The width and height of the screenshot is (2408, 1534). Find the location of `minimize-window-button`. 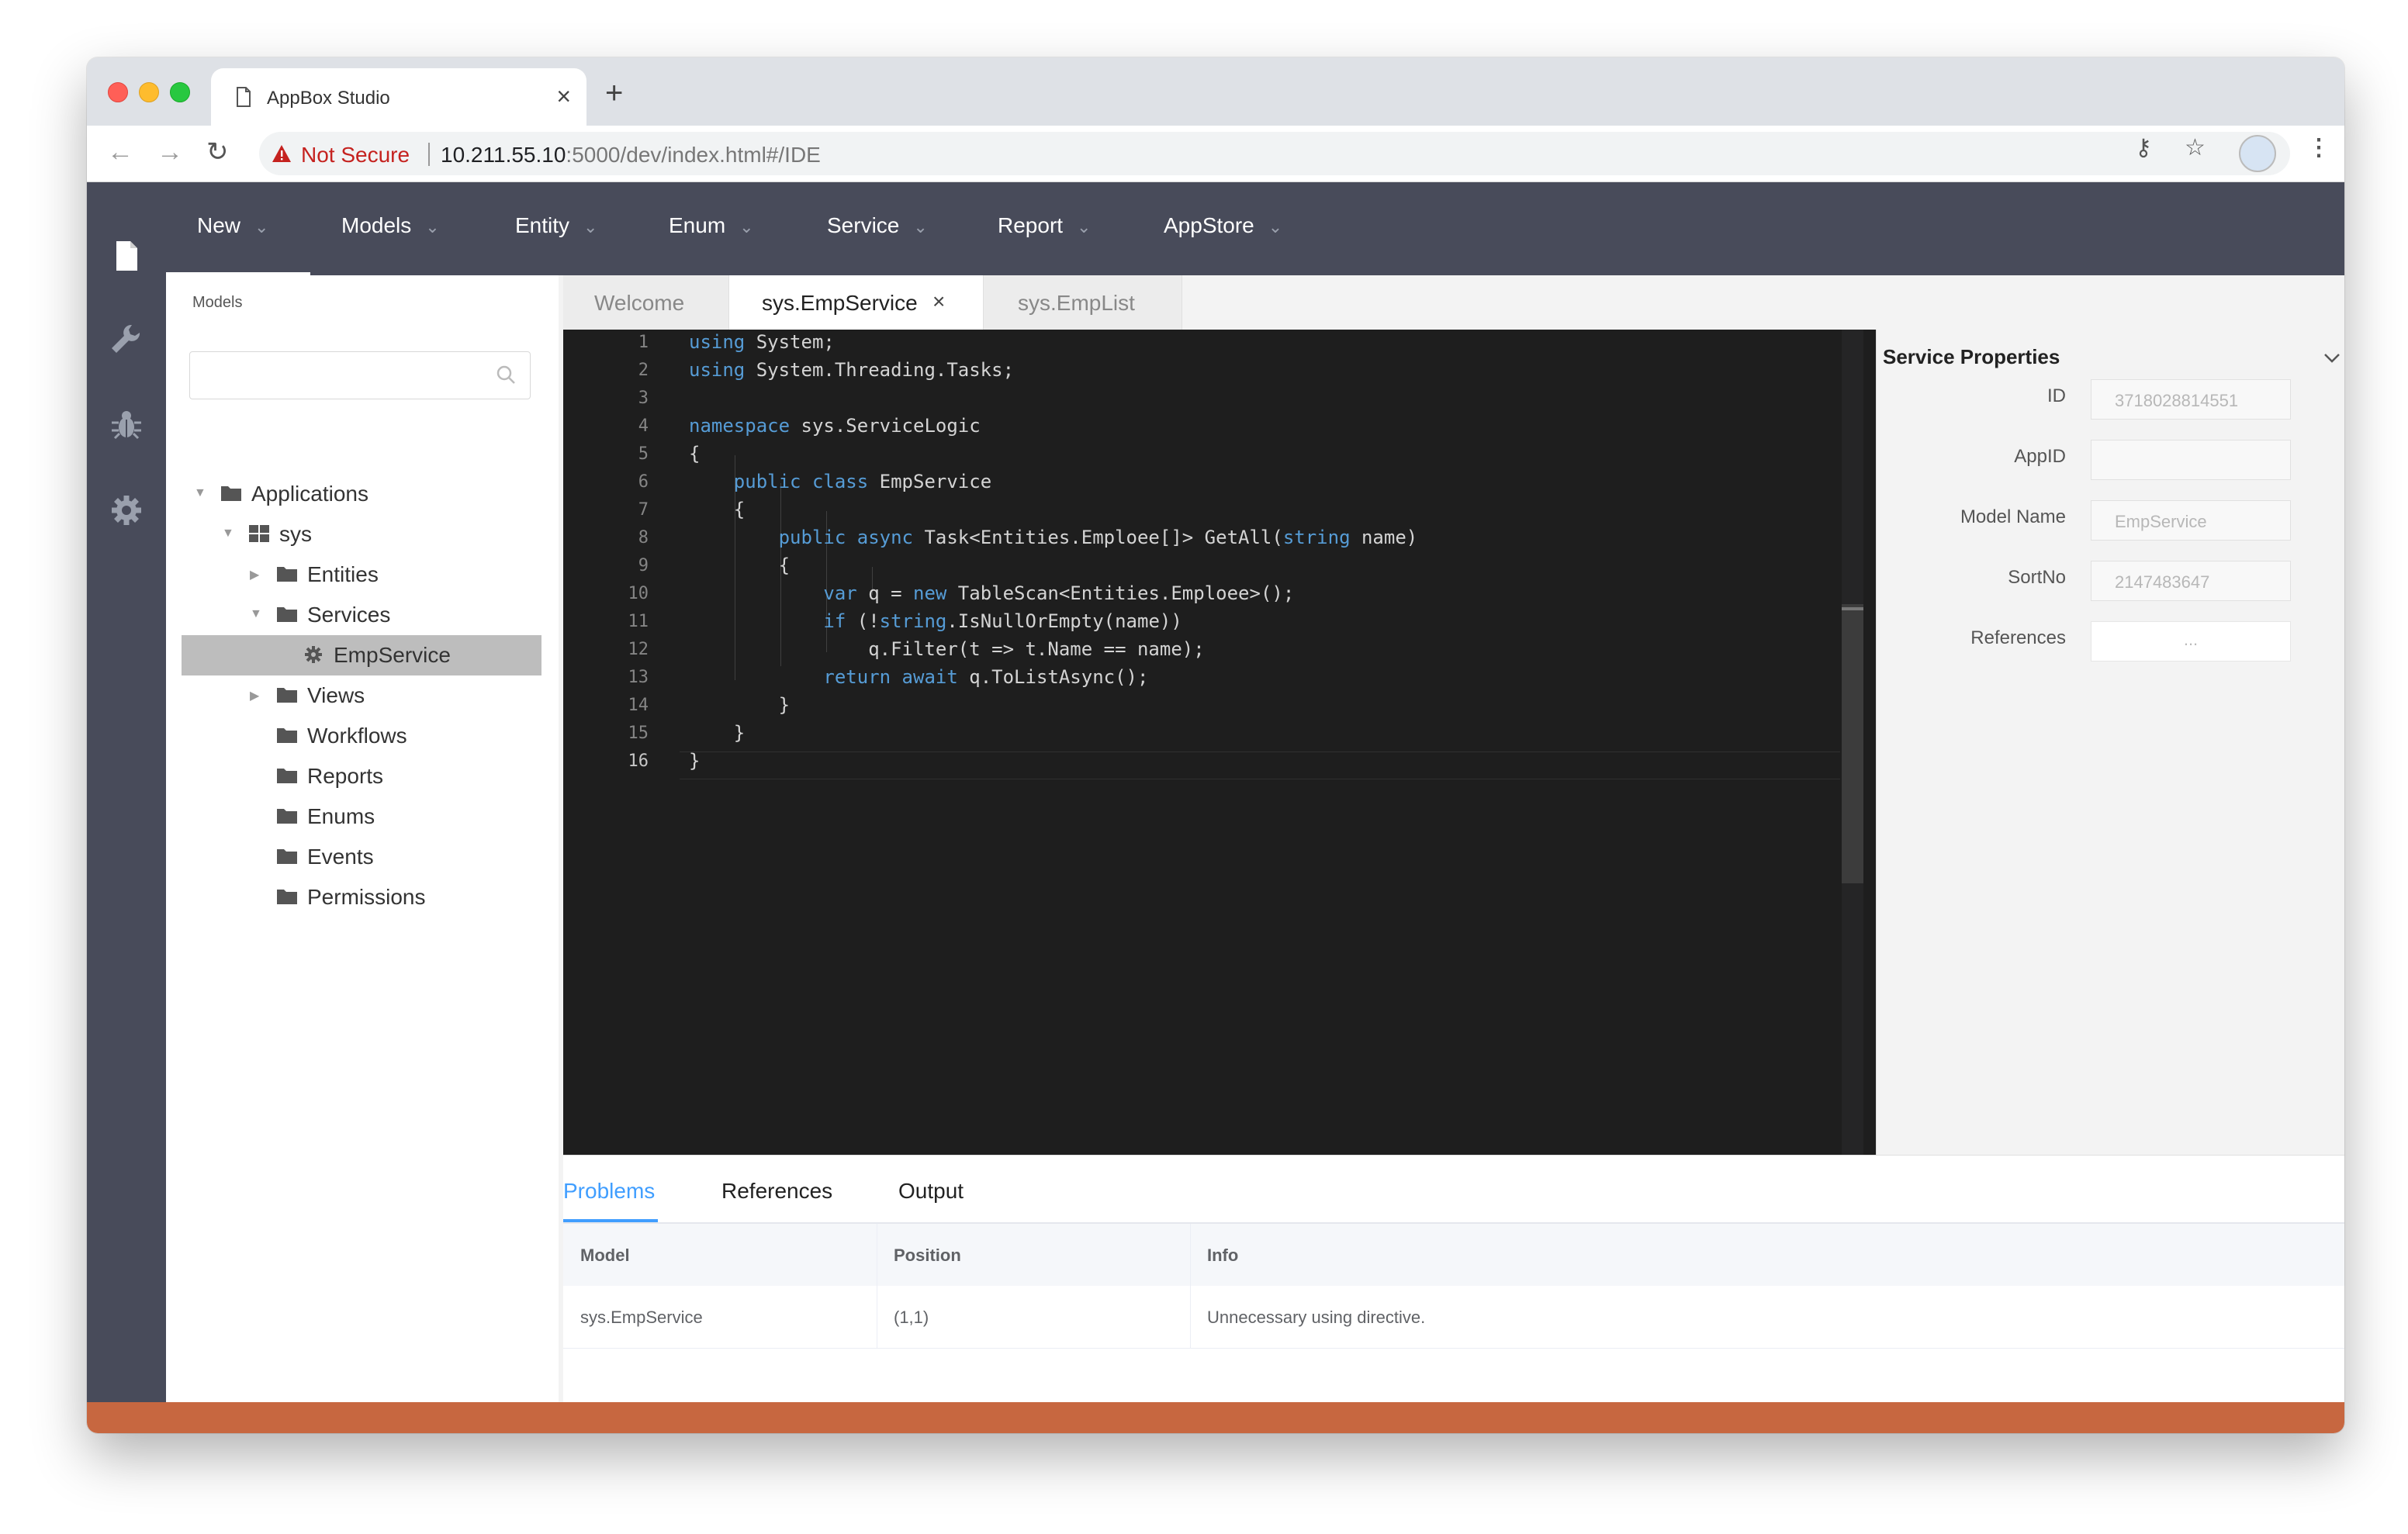

minimize-window-button is located at coordinates (149, 92).